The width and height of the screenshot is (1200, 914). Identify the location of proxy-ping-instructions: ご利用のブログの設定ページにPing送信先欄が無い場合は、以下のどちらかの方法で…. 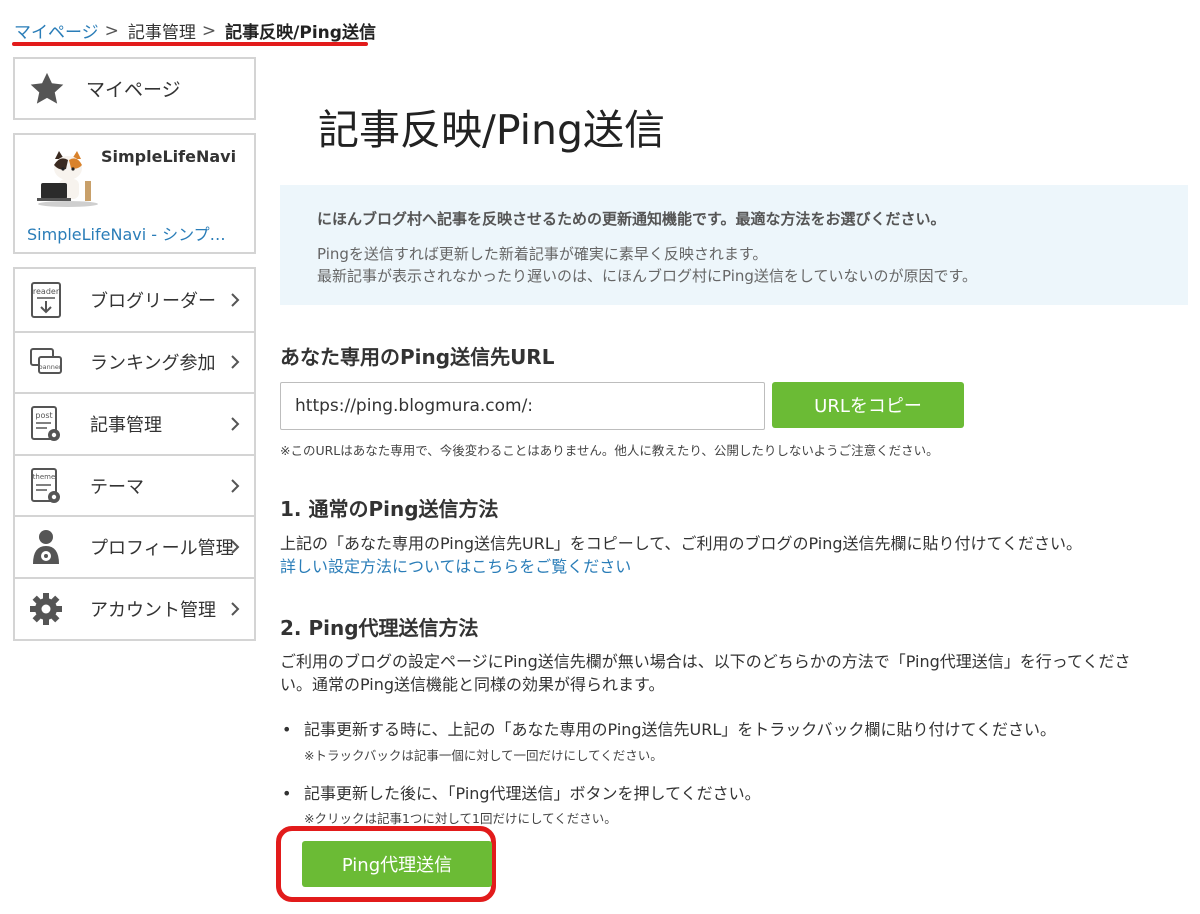
(705, 661).